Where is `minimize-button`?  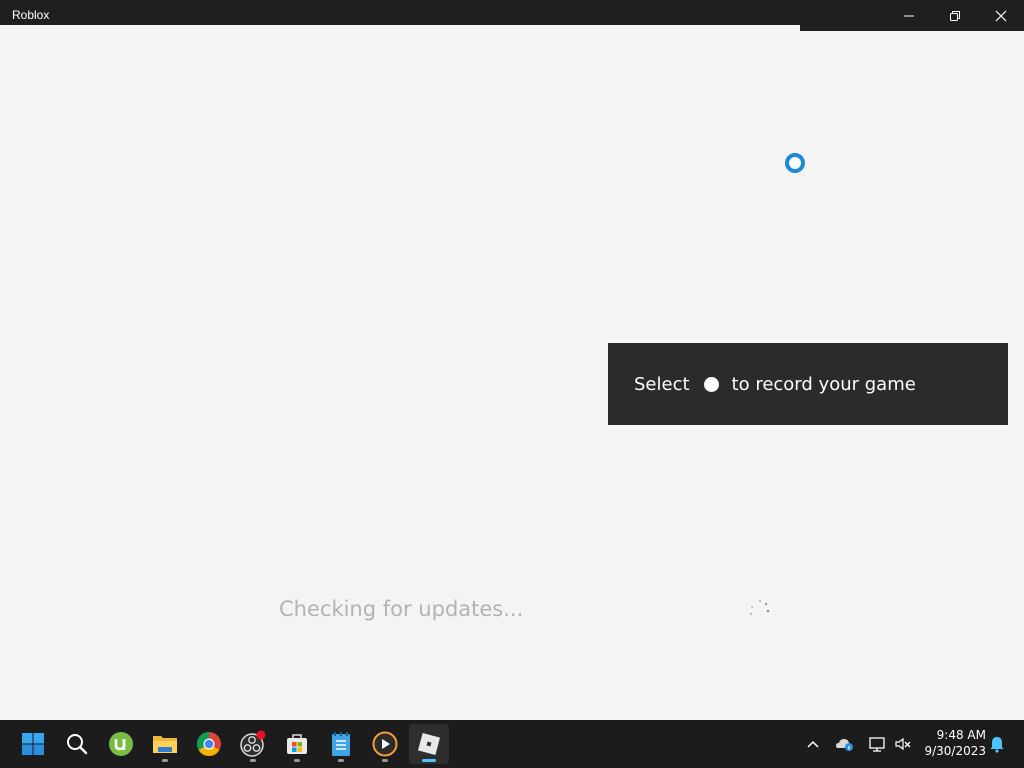
minimize-button is located at coordinates (909, 15).